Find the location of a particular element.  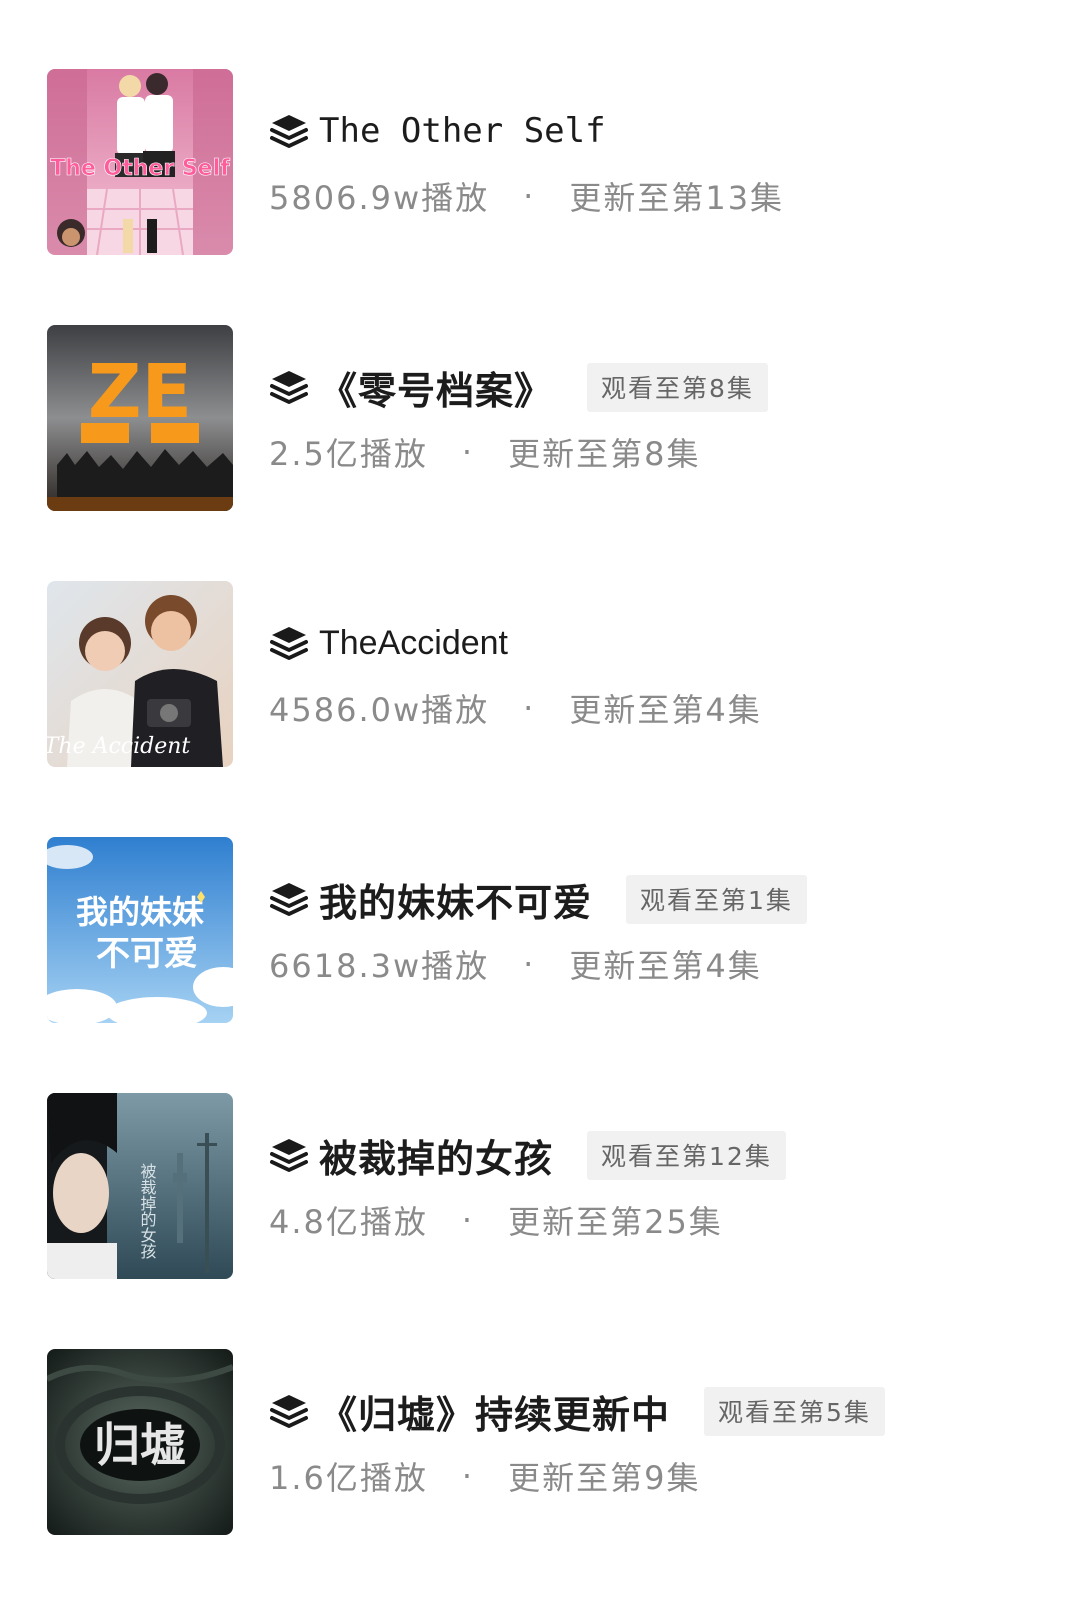

title-row: The Other Self is located at coordinates (437, 131).